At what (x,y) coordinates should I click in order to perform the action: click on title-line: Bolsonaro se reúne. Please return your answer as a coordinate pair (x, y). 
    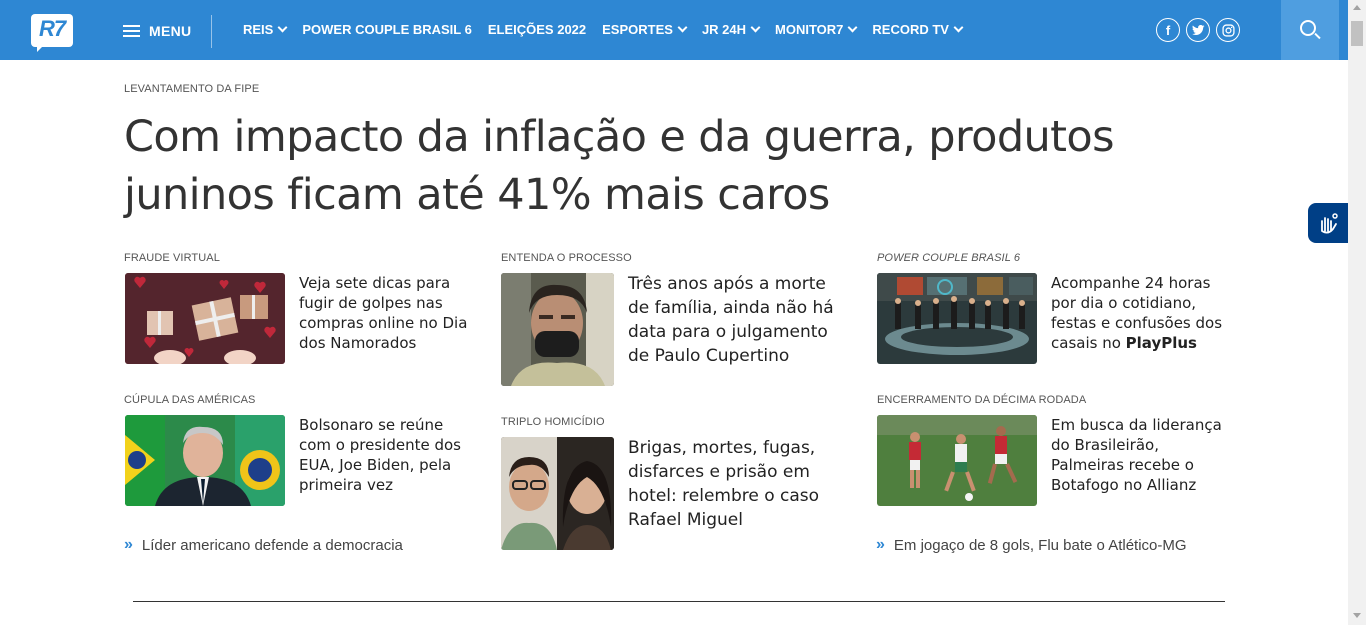
    Looking at the image, I should click on (371, 425).